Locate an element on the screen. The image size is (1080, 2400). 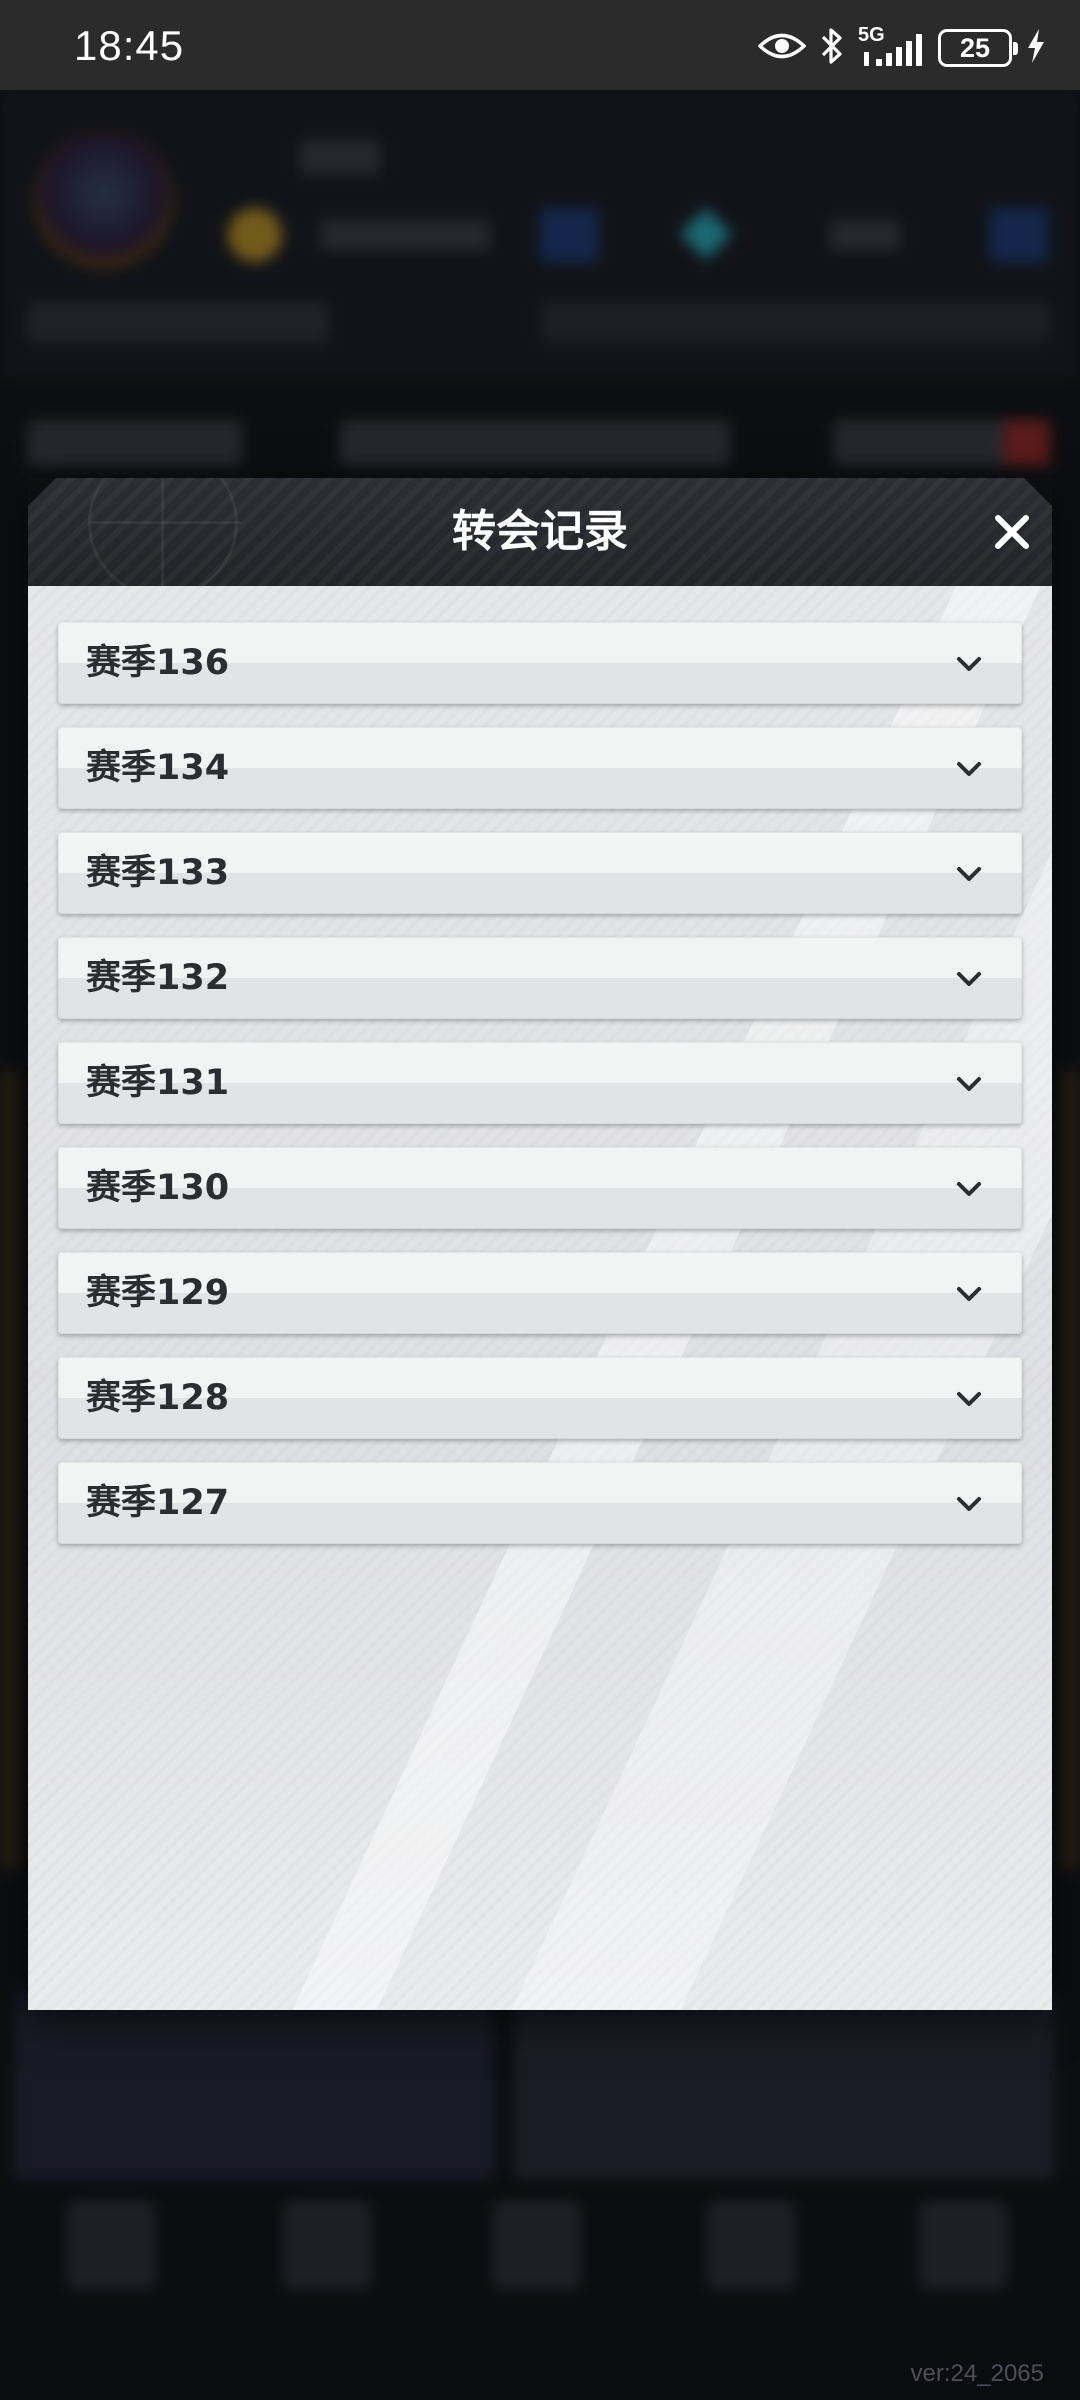
season-item-1: 赛季134 is located at coordinates (540, 768).